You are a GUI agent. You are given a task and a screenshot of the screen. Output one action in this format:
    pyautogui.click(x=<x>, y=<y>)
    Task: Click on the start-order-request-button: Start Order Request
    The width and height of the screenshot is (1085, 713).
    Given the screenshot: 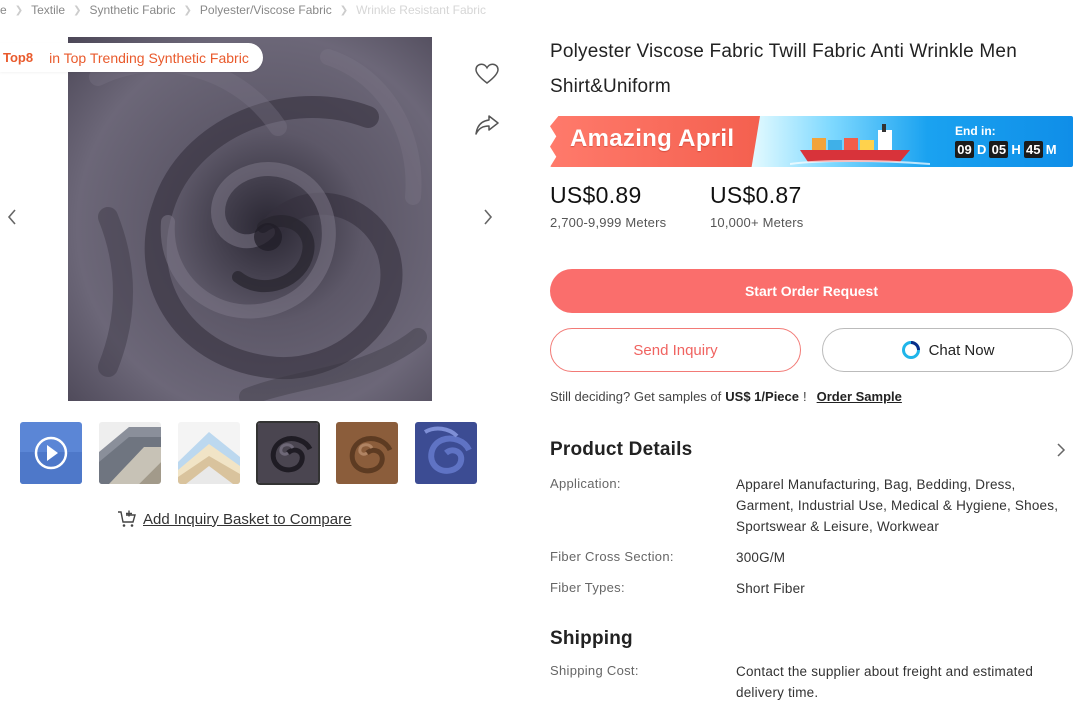 What is the action you would take?
    pyautogui.click(x=811, y=291)
    